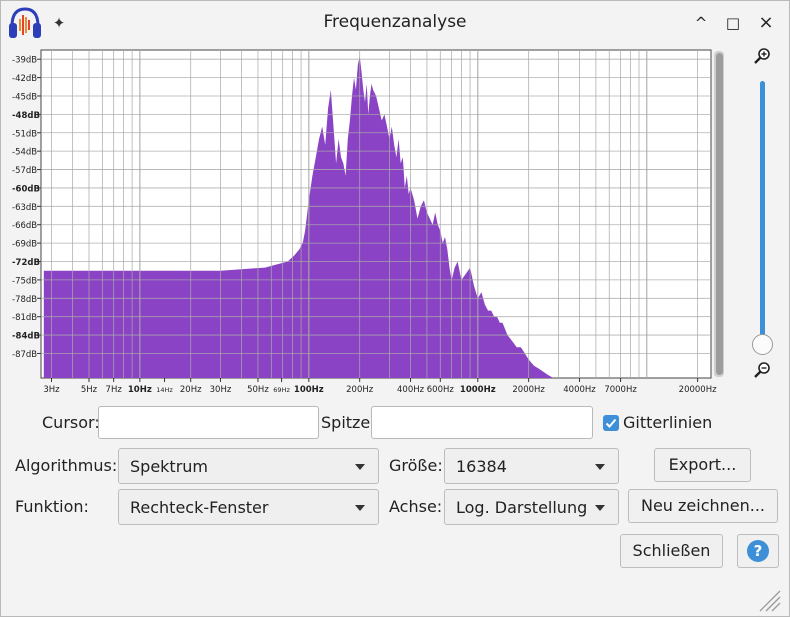 This screenshot has width=790, height=617. I want to click on algorithm-select: Spektrum, so click(248, 466).